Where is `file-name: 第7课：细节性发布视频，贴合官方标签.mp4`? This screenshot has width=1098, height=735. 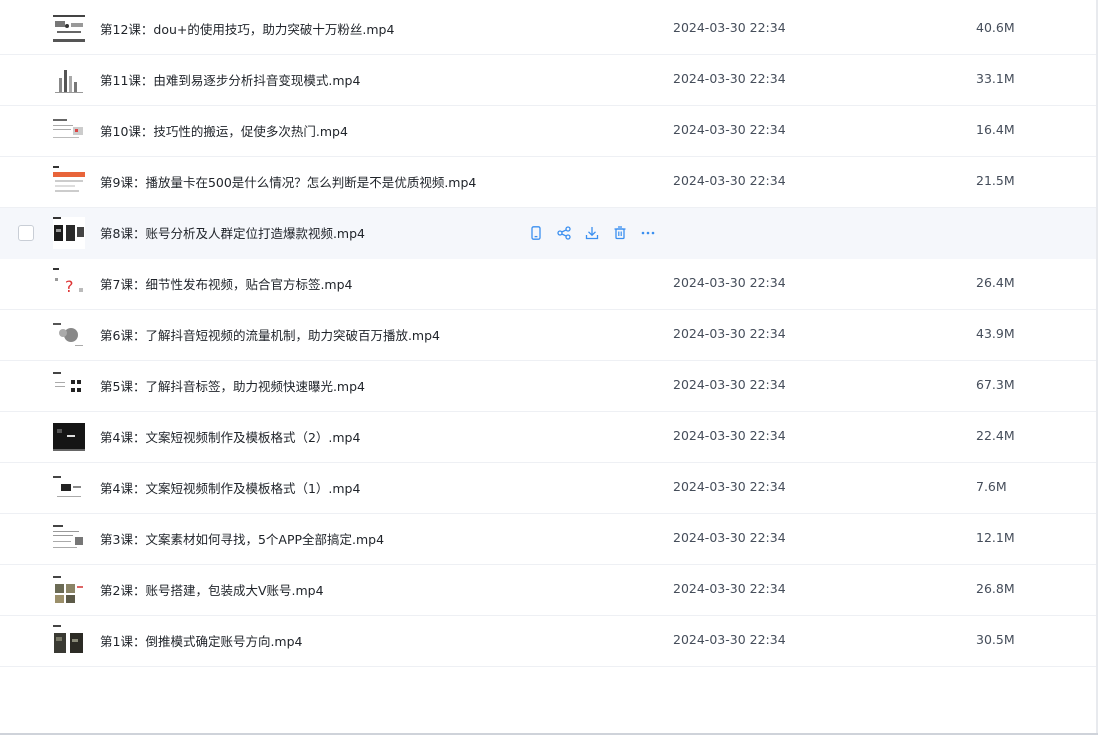
file-name: 第7课：细节性发布视频，贴合官方标签.mp4 is located at coordinates (226, 283).